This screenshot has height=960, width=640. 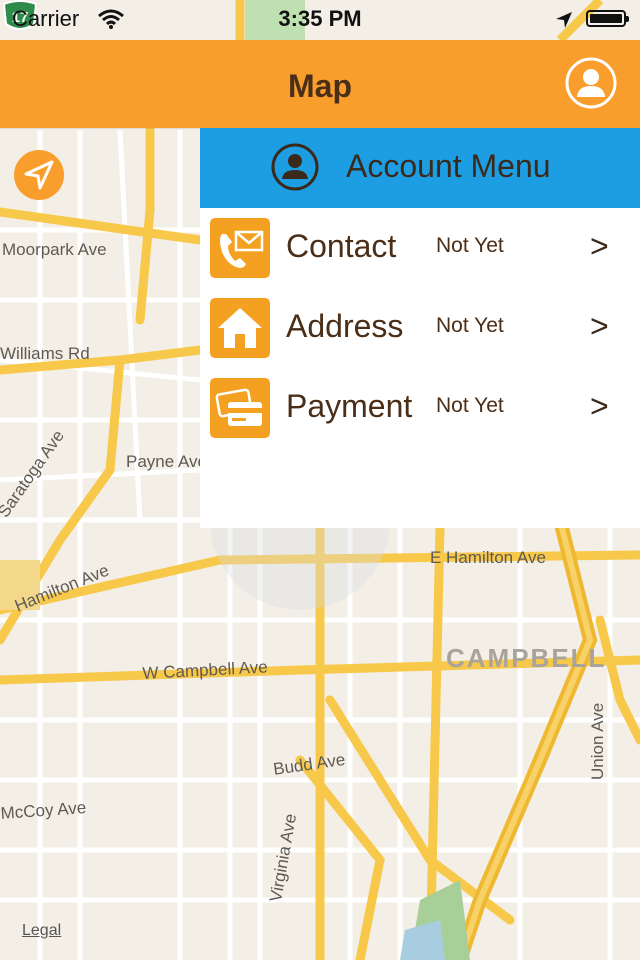 I want to click on account-menu-title: Account Menu, so click(x=448, y=166).